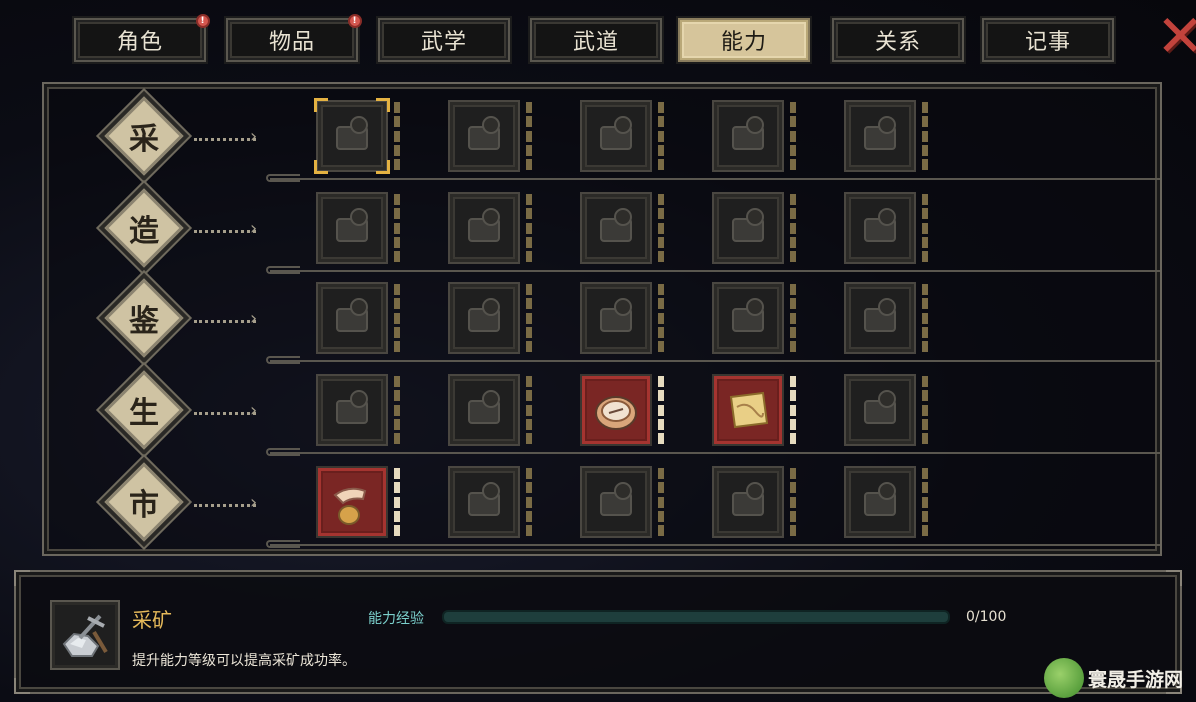 The height and width of the screenshot is (702, 1196). Describe the element at coordinates (352, 315) in the screenshot. I see `magnifier-scroll-icon` at that location.